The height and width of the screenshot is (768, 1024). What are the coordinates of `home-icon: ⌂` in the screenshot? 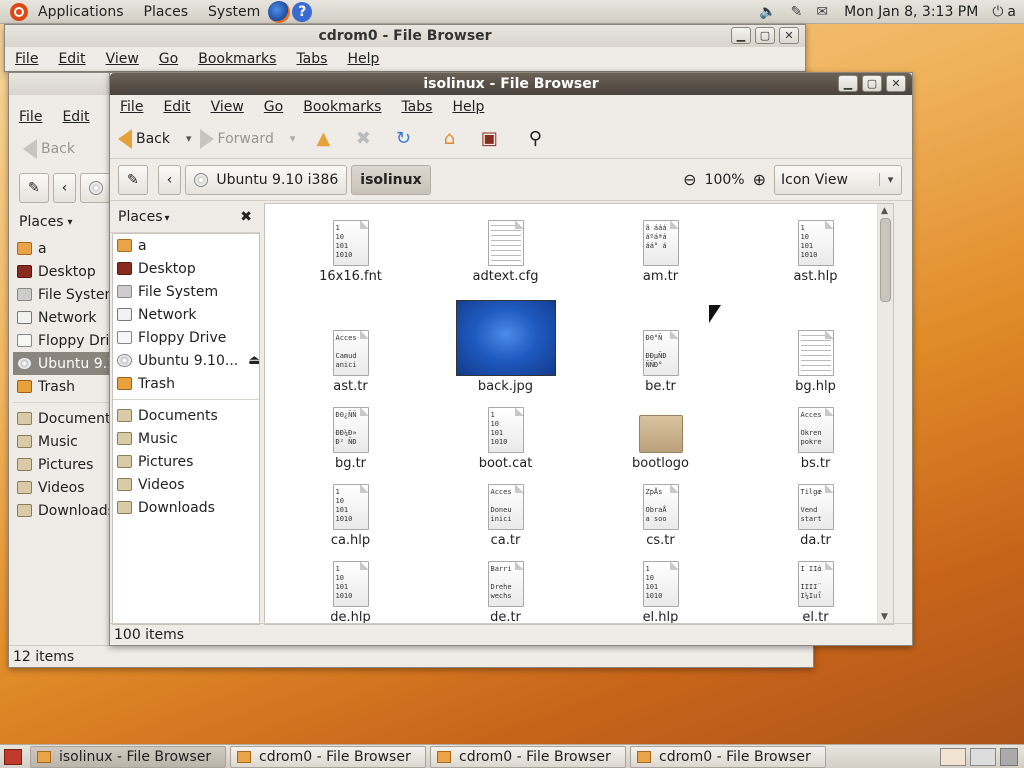 It's located at (449, 139).